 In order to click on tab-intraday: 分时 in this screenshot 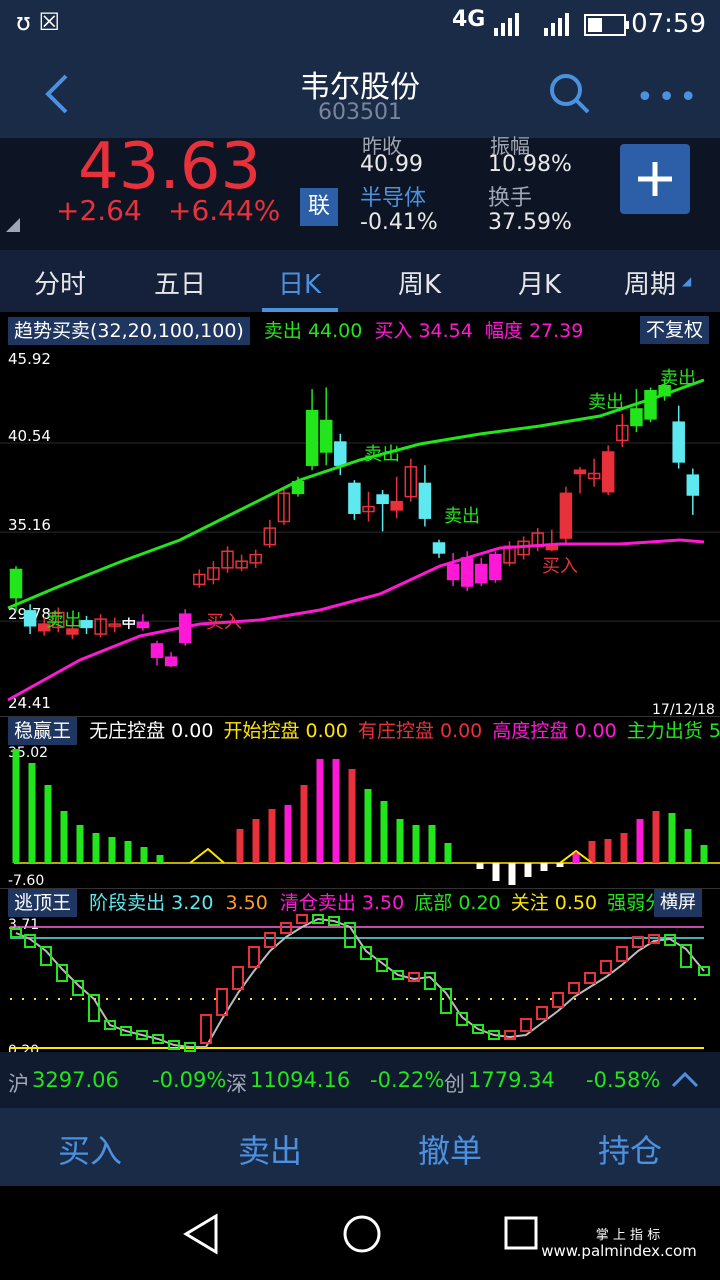, I will do `click(60, 282)`.